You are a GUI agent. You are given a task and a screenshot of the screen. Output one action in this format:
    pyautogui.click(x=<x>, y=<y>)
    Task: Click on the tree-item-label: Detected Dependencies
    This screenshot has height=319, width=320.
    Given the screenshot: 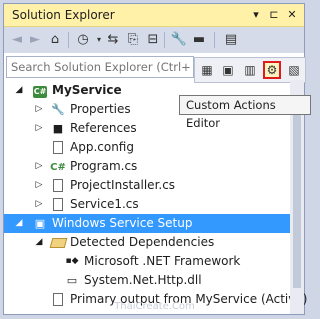 What is the action you would take?
    pyautogui.click(x=142, y=242)
    